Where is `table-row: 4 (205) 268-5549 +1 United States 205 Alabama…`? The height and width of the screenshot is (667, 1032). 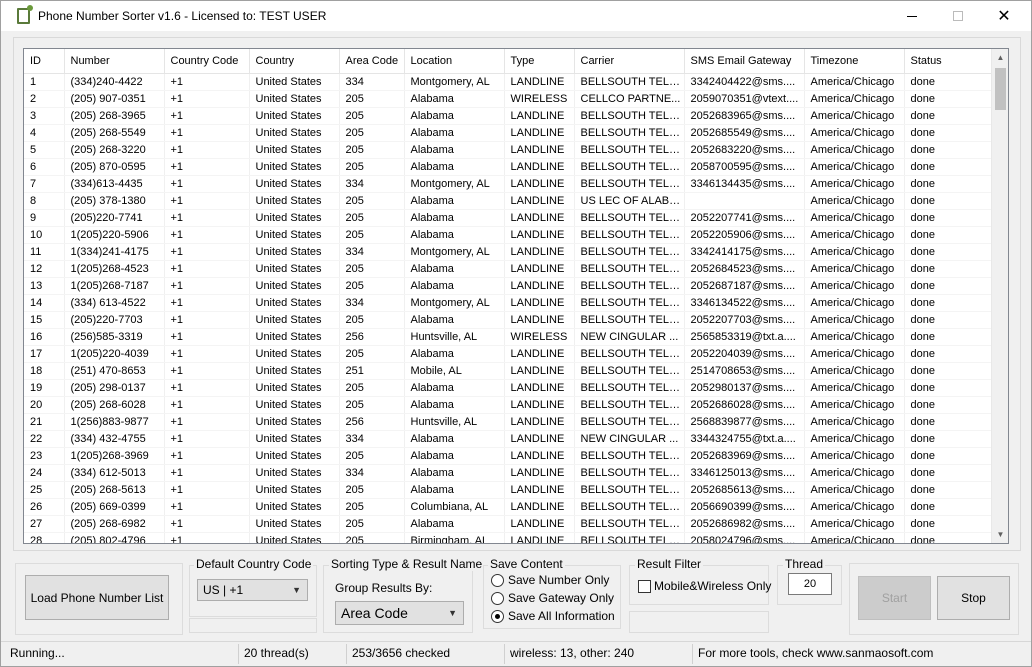
table-row: 4 (205) 268-5549 +1 United States 205 Alabama… is located at coordinates (508, 133).